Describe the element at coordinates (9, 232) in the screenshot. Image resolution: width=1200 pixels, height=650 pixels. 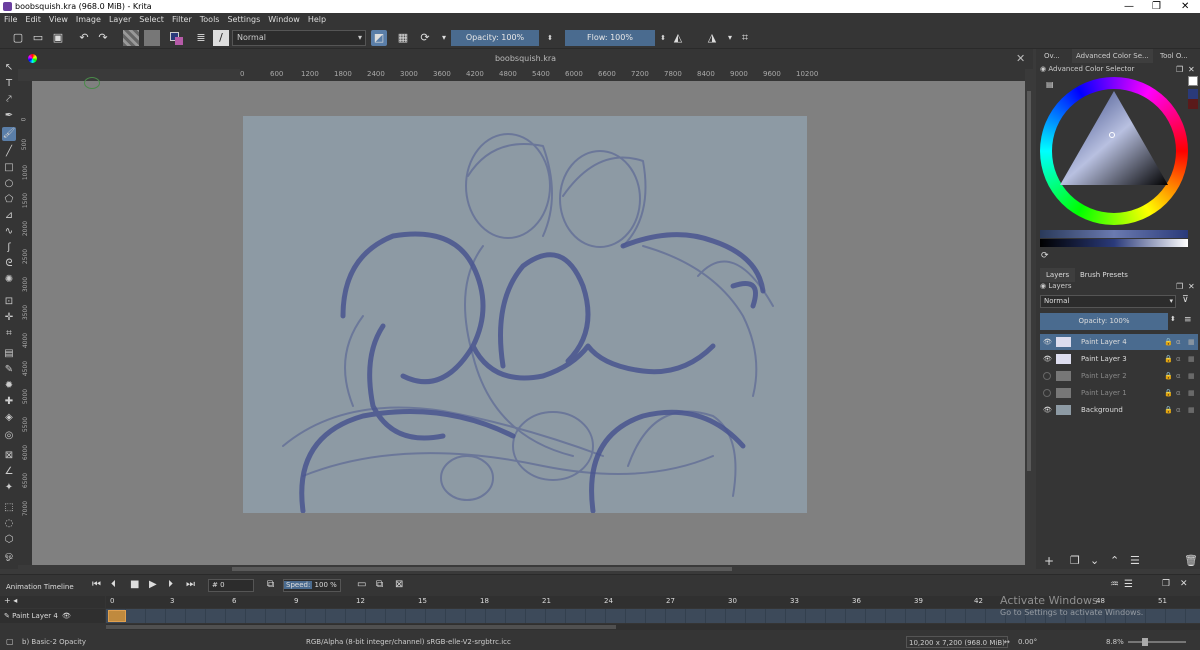
I see `bezier-tool-icon: ∿` at that location.